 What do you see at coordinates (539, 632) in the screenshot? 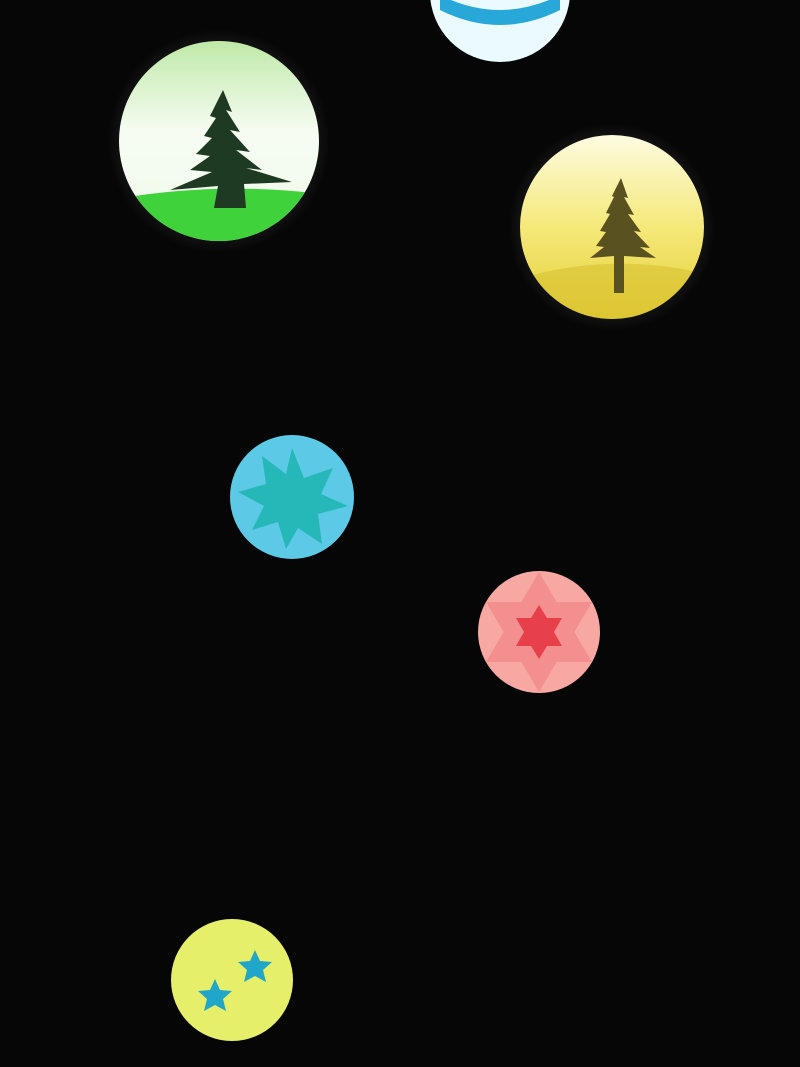
I see `pink-hexagram-disc` at bounding box center [539, 632].